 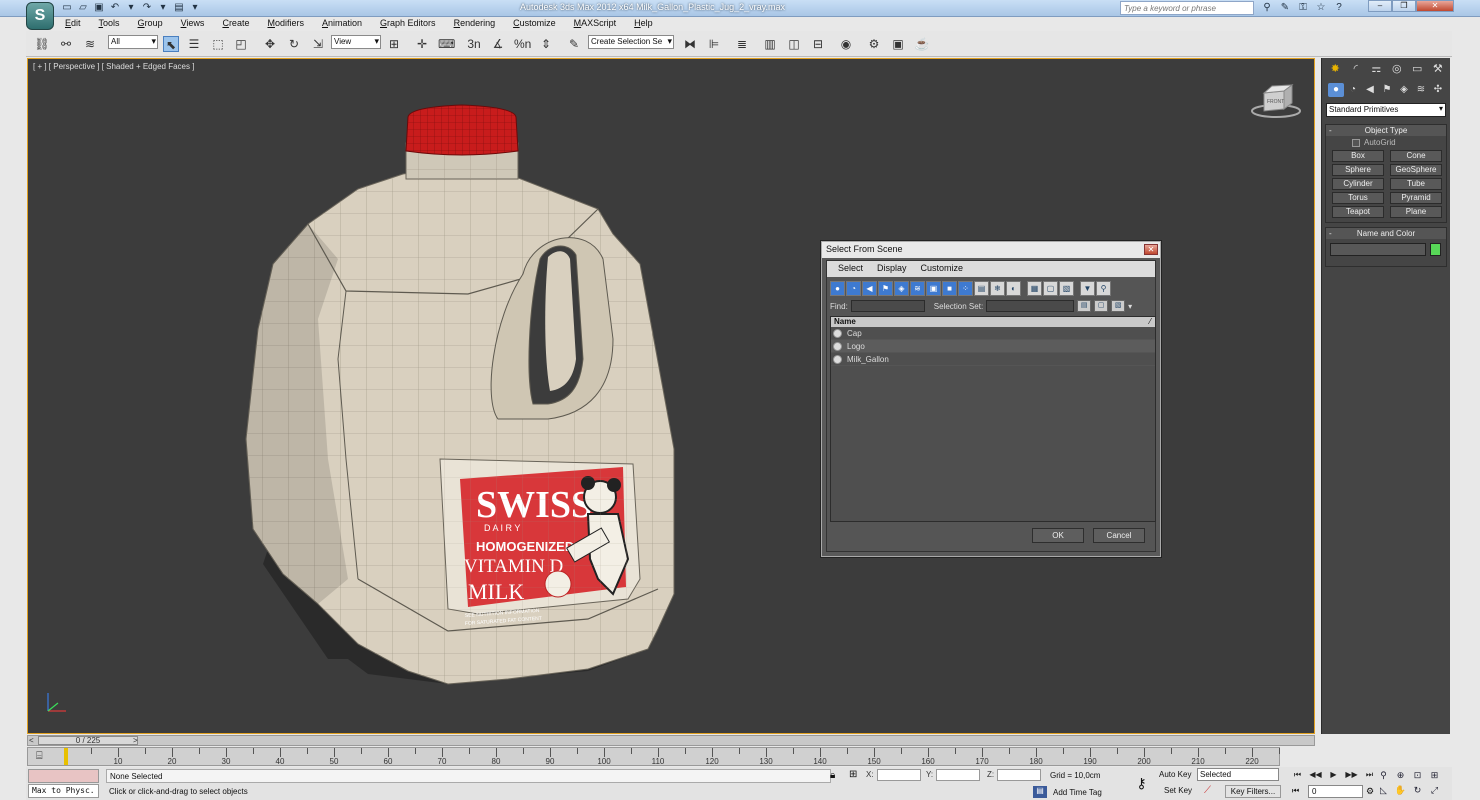 I want to click on go-to-end-icon: ⏭, so click(x=1369, y=775).